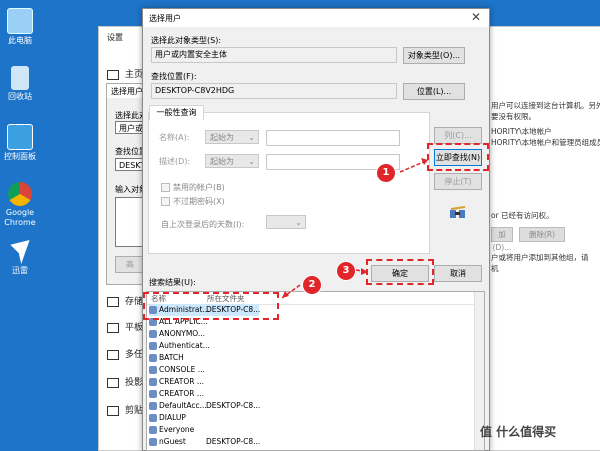  What do you see at coordinates (386, 173) in the screenshot?
I see `step-badge-1: 1` at bounding box center [386, 173].